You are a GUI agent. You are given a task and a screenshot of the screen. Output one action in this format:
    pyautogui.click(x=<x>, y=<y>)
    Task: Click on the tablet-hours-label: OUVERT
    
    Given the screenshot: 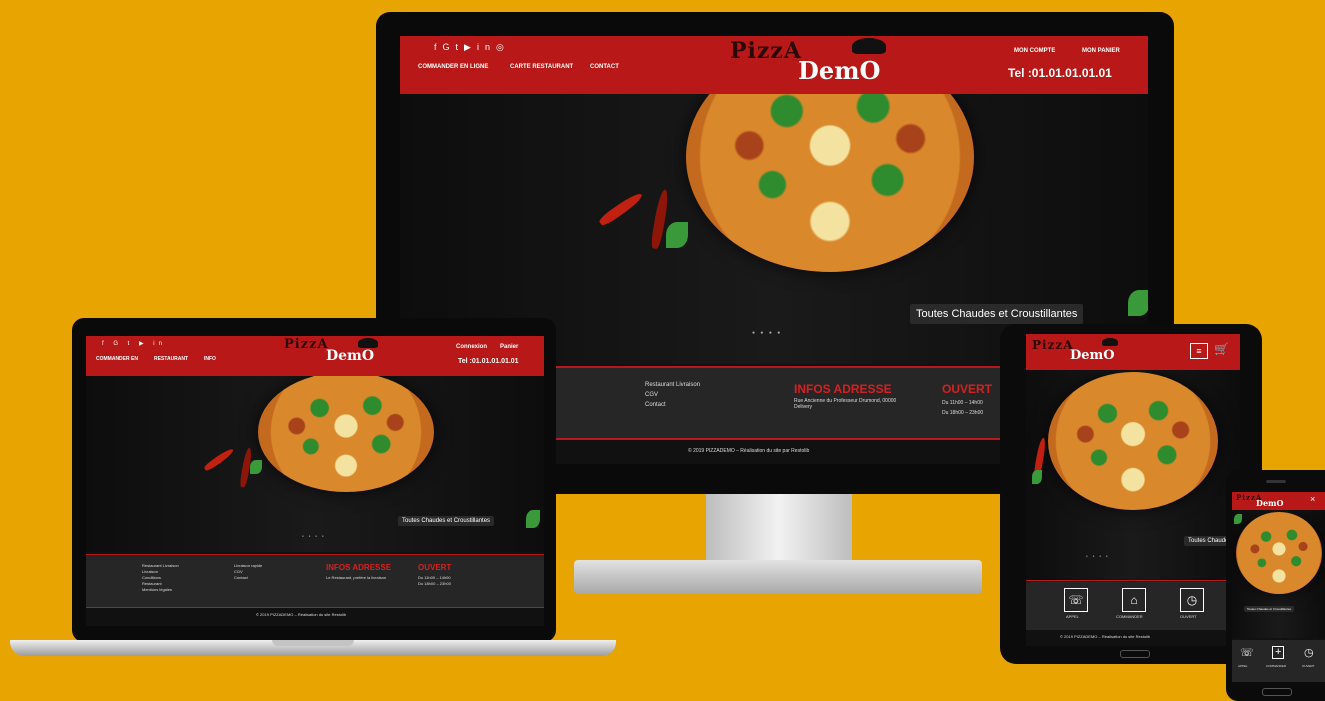 What is the action you would take?
    pyautogui.click(x=1188, y=616)
    